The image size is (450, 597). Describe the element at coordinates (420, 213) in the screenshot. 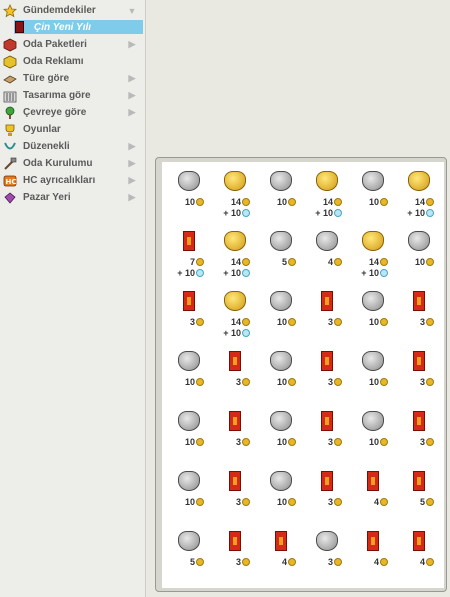

I see `diamond-price: + 10` at that location.